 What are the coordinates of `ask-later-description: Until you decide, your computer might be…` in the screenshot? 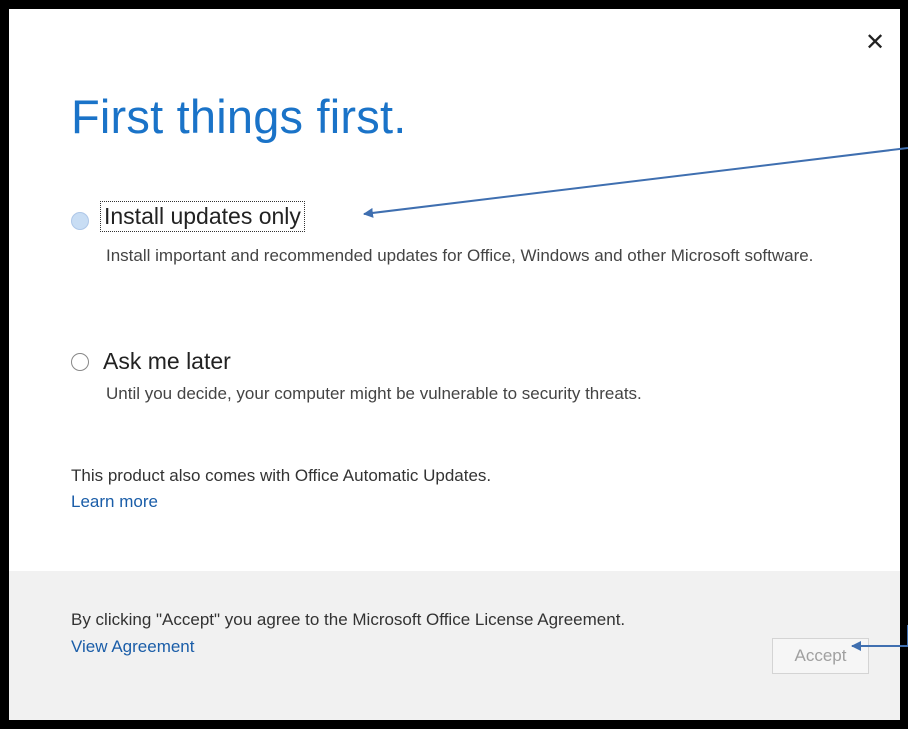 It's located at (374, 393).